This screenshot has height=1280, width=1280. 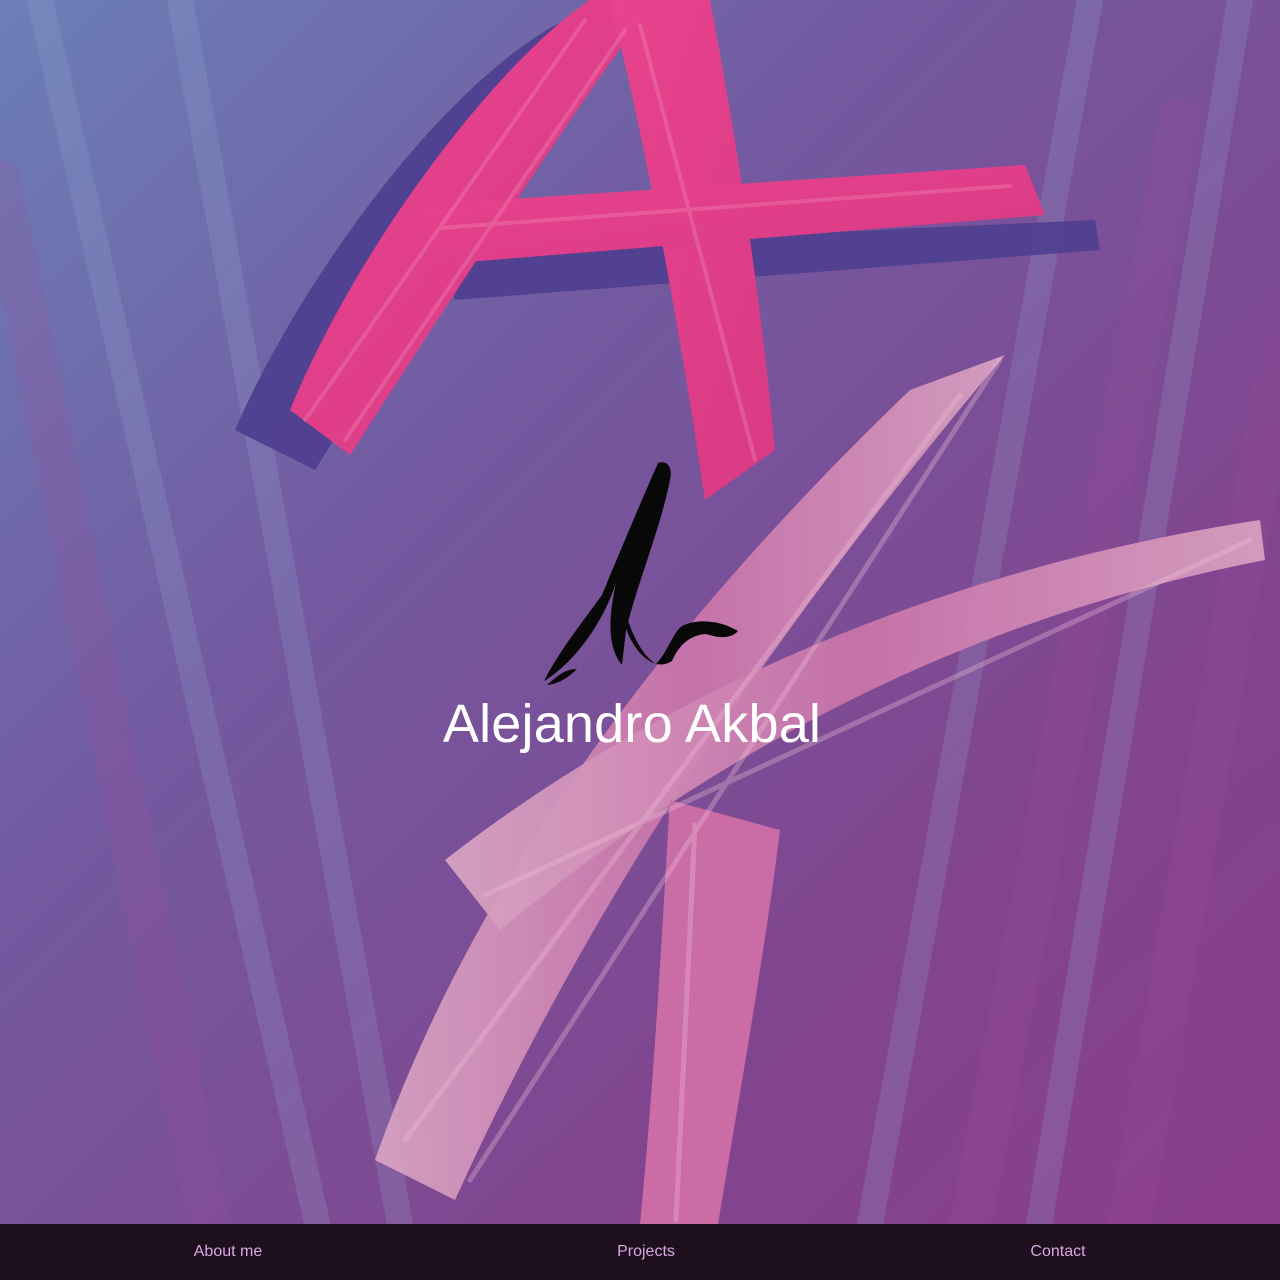 I want to click on nav-projects-link: Projects, so click(x=646, y=1252).